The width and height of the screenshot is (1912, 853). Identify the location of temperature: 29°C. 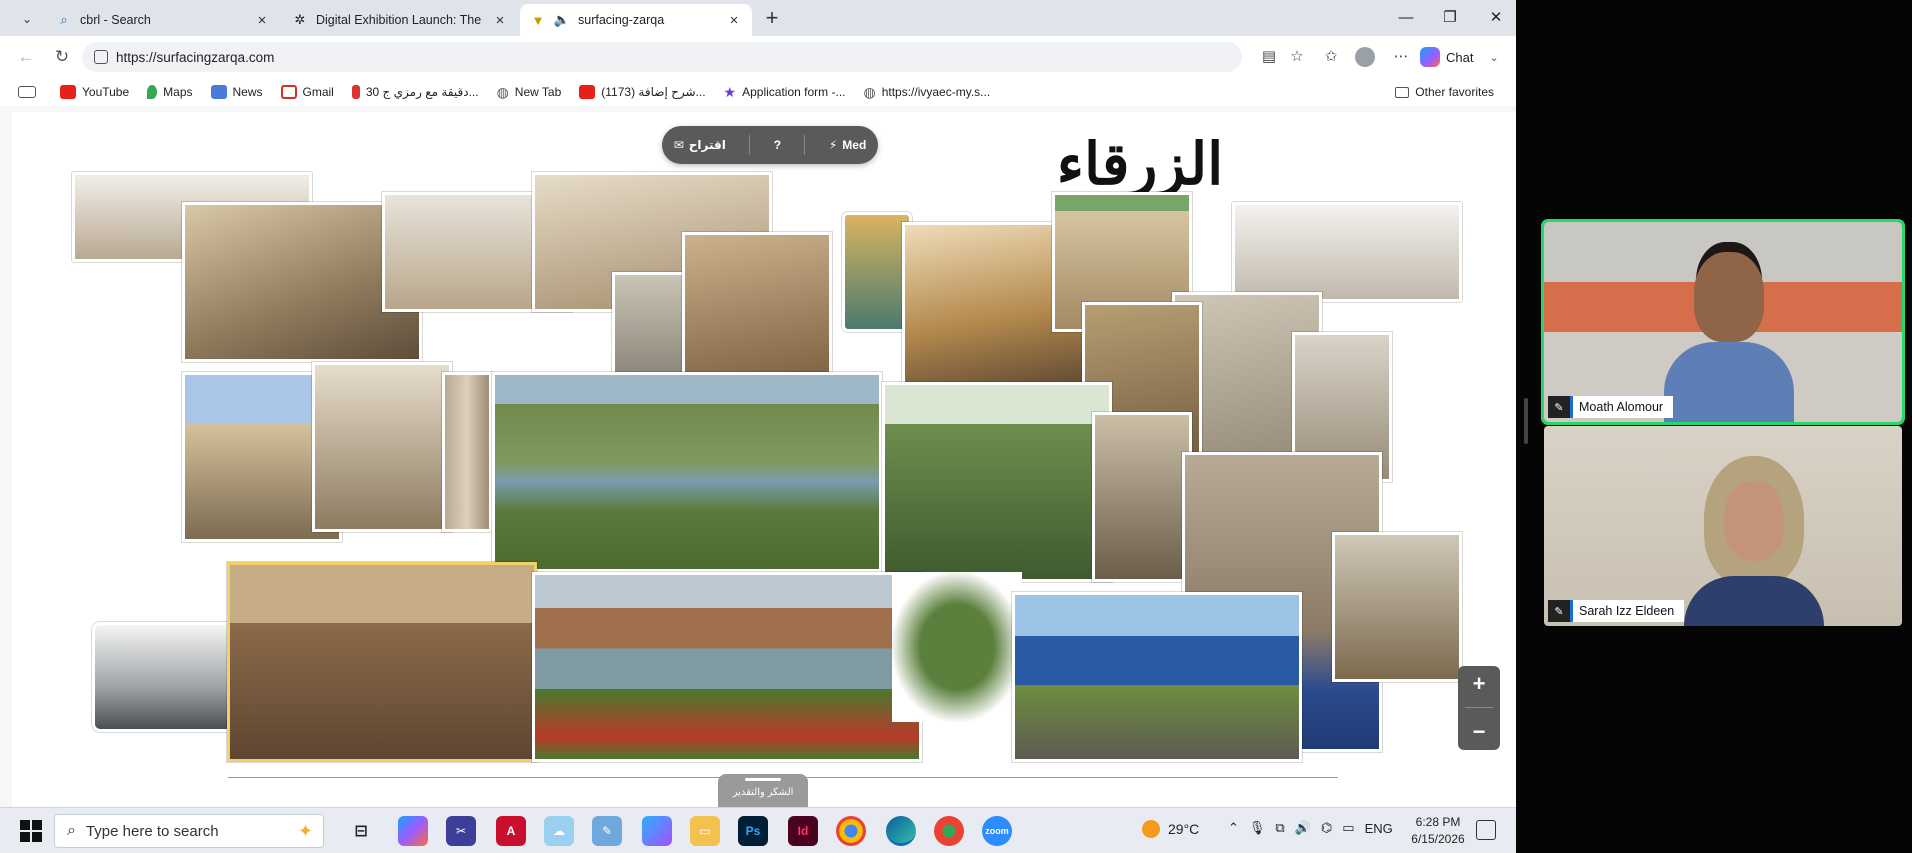
(1184, 829).